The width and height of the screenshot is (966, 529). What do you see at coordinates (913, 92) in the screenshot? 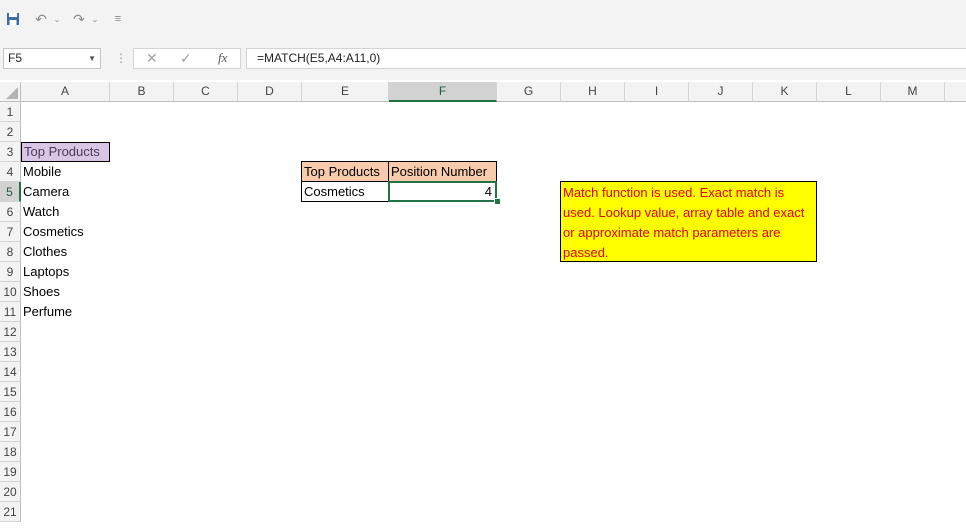
I see `column-header-m: M` at bounding box center [913, 92].